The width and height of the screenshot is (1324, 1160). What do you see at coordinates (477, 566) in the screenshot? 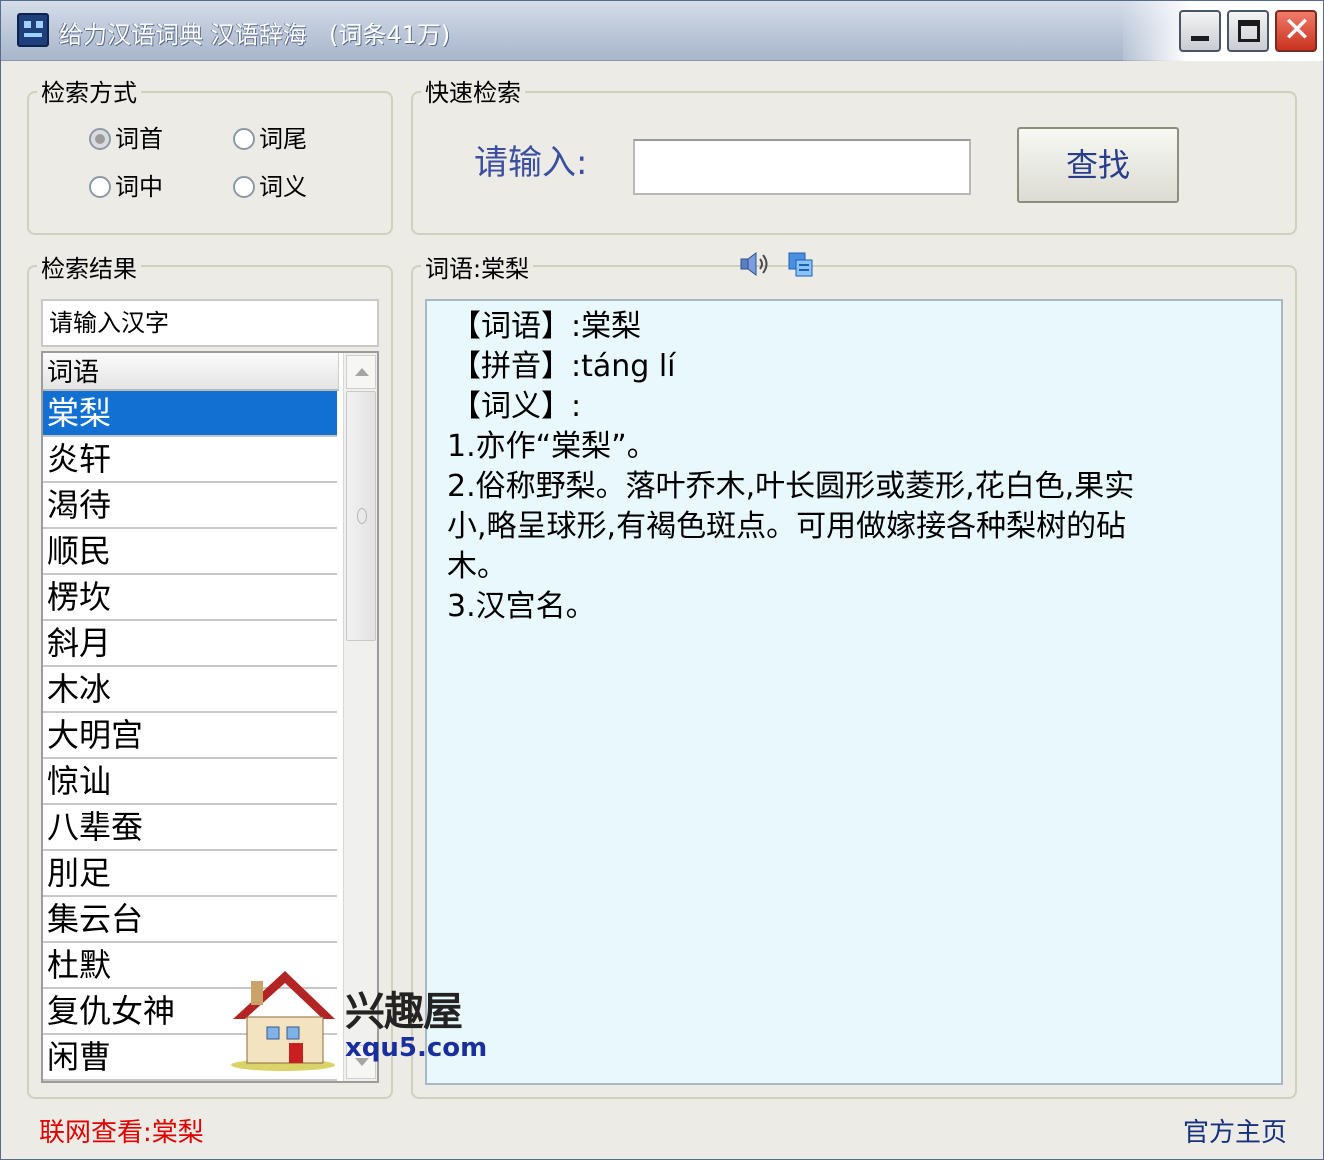
I see `definition-line: 木。` at bounding box center [477, 566].